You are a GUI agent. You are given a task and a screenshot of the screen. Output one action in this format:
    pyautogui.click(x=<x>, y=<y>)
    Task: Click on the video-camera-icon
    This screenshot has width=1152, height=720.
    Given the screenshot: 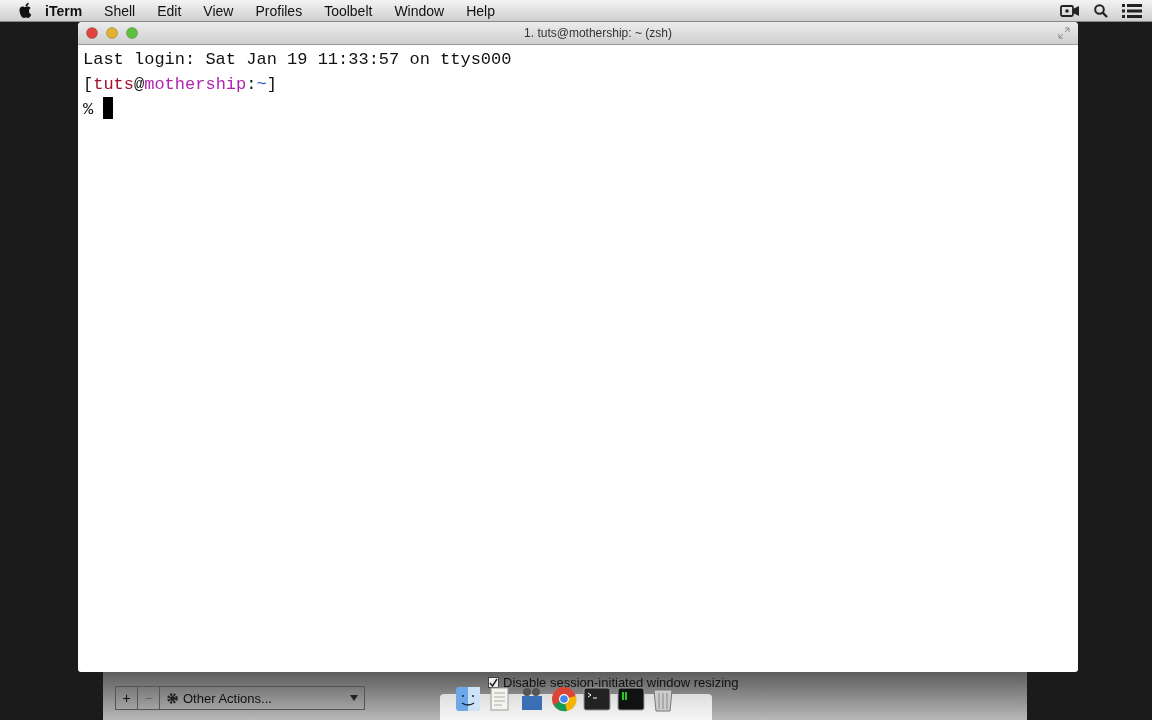 What is the action you would take?
    pyautogui.click(x=1070, y=10)
    